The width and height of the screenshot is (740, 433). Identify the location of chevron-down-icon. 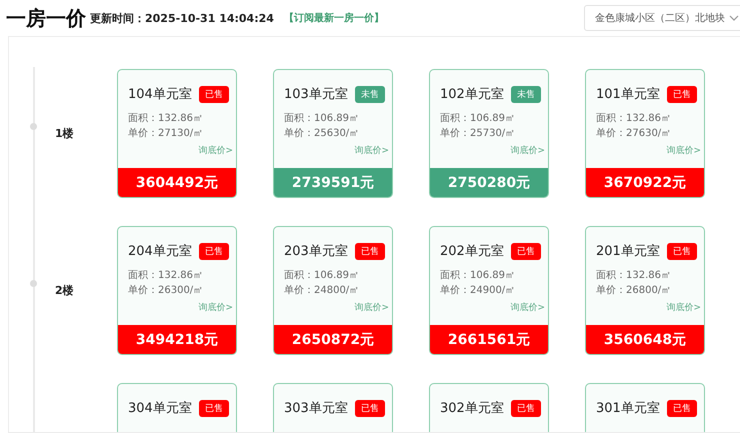
(734, 18).